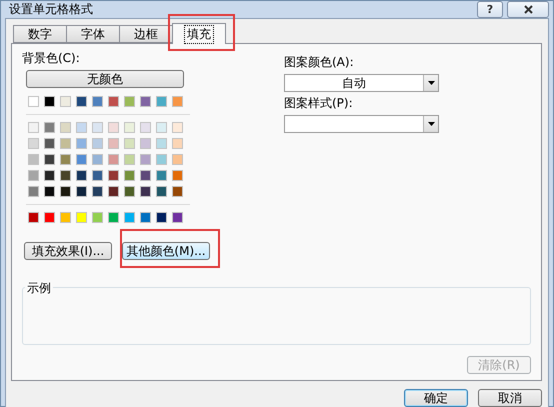 The width and height of the screenshot is (554, 407). I want to click on sample-label: 示例, so click(39, 288).